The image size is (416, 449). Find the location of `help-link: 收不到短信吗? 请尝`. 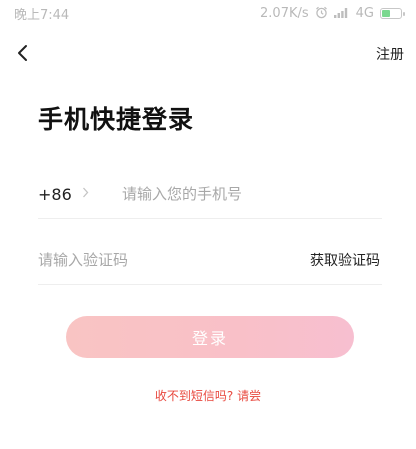

help-link: 收不到短信吗? 请尝 is located at coordinates (208, 395).